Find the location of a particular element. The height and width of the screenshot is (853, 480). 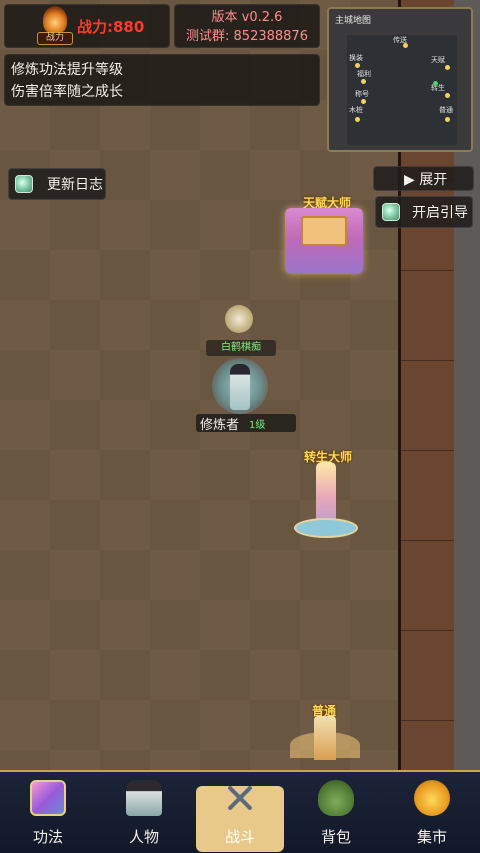

open-guide-button: 开启引导 is located at coordinates (424, 212).